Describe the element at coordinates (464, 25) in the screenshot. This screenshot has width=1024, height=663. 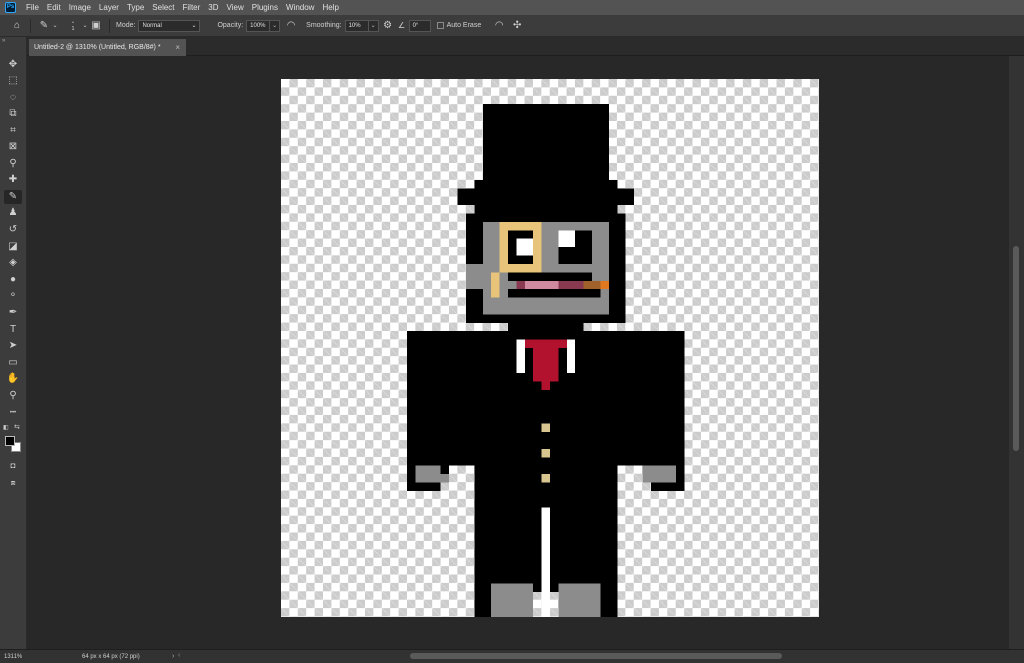
I see `auto-erase-label: Auto Erase` at that location.